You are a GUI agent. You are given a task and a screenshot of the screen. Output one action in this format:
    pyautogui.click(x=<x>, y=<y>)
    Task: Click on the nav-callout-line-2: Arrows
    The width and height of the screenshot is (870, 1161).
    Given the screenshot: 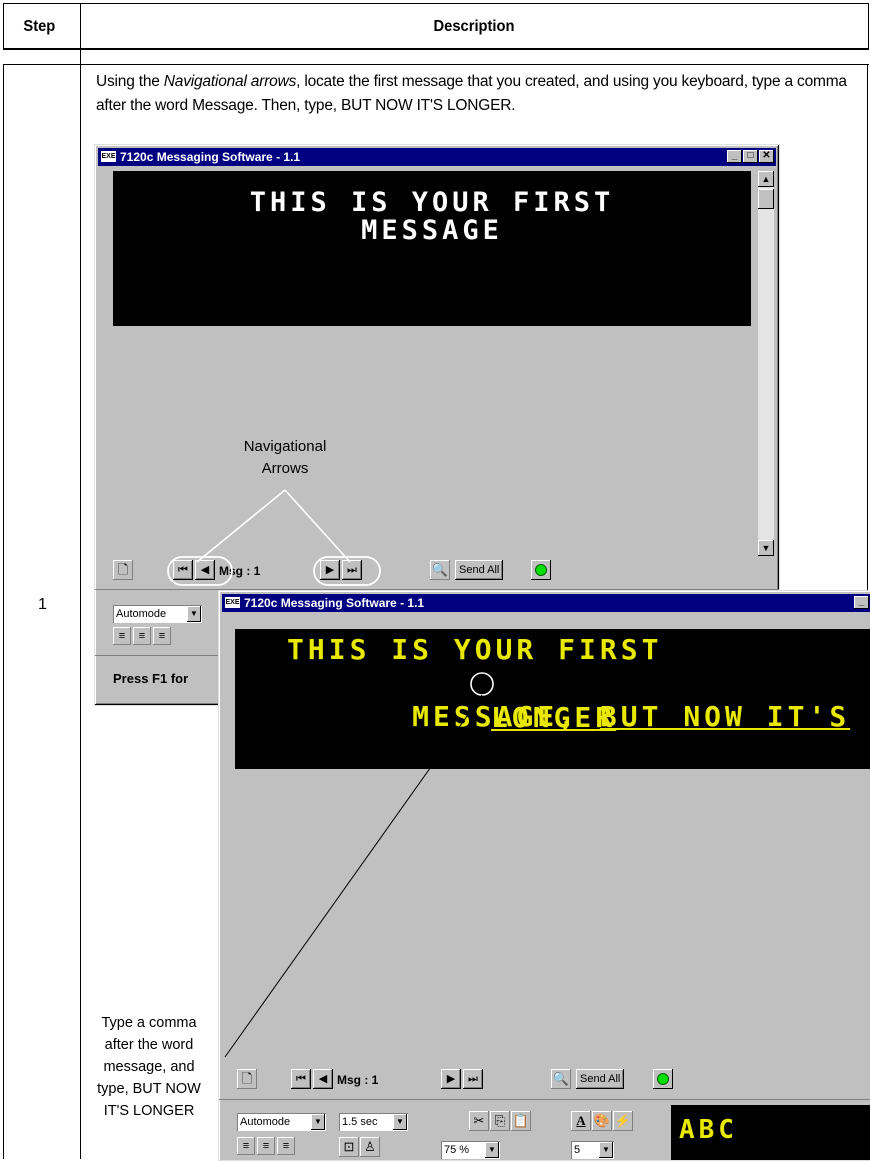 What is the action you would take?
    pyautogui.click(x=285, y=468)
    